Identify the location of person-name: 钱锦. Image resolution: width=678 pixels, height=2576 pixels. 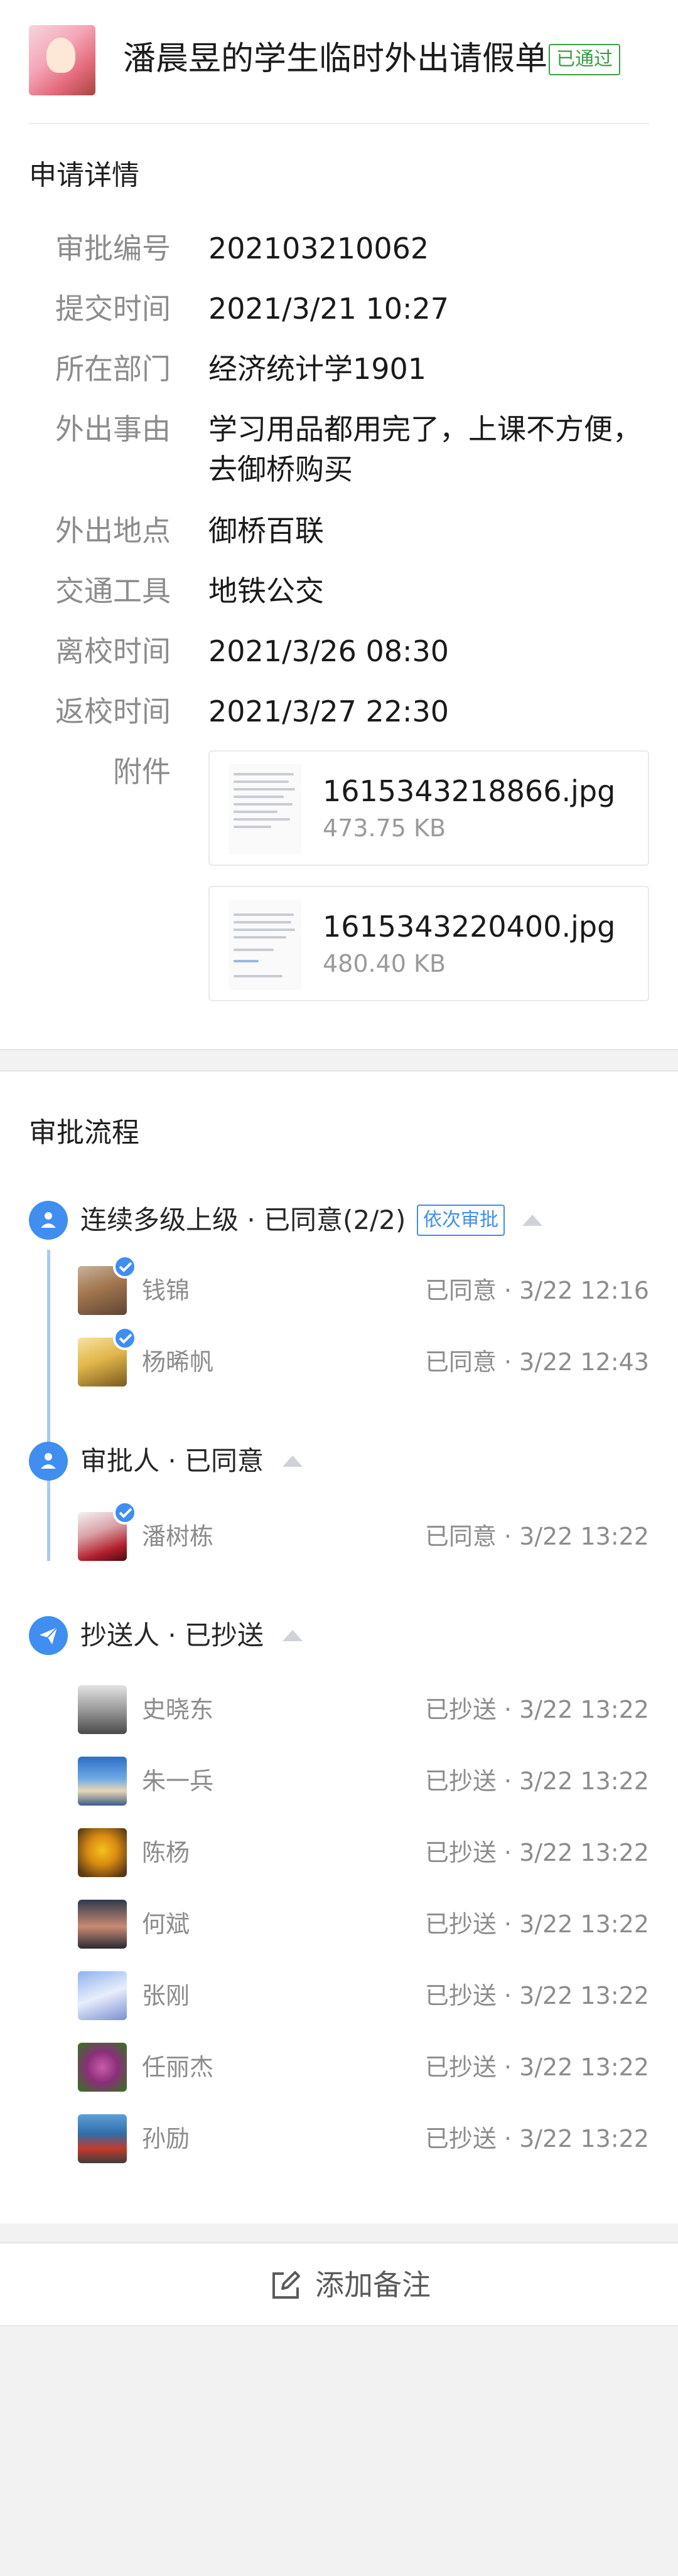
(166, 1290).